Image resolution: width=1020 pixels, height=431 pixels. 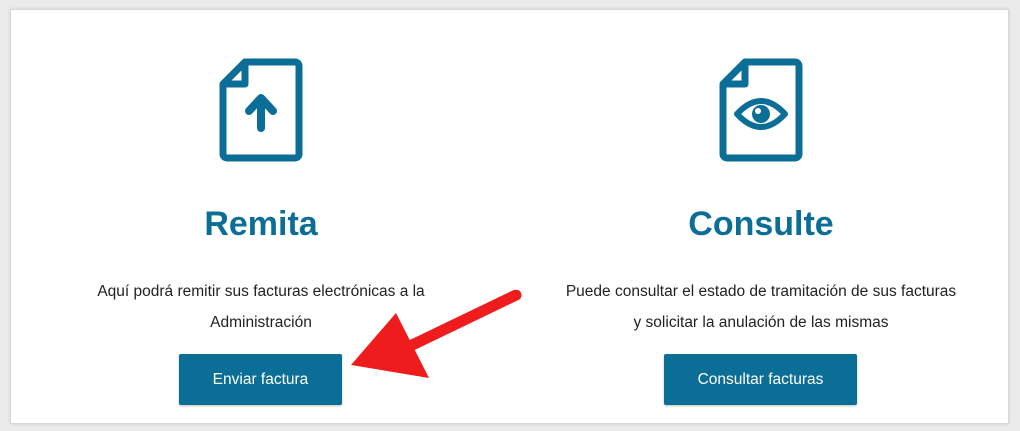 I want to click on document-view-icon, so click(x=761, y=110).